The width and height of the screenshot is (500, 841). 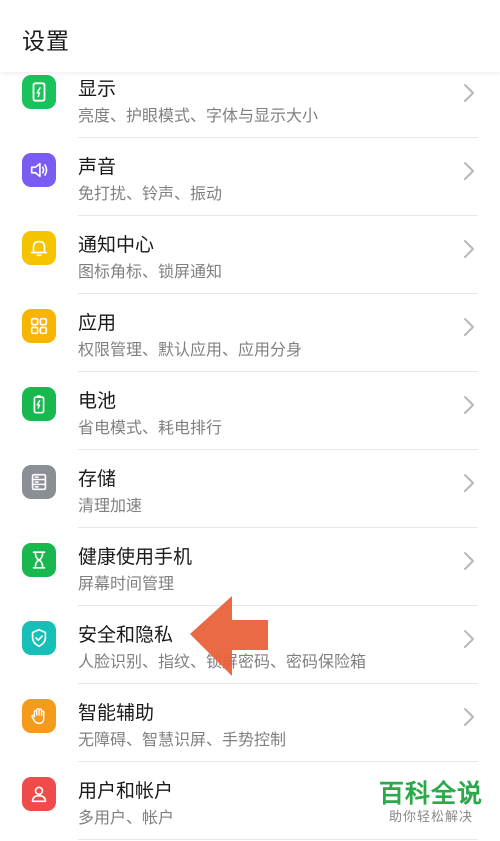 I want to click on settings-item-title: 安全和隐私, so click(x=126, y=635).